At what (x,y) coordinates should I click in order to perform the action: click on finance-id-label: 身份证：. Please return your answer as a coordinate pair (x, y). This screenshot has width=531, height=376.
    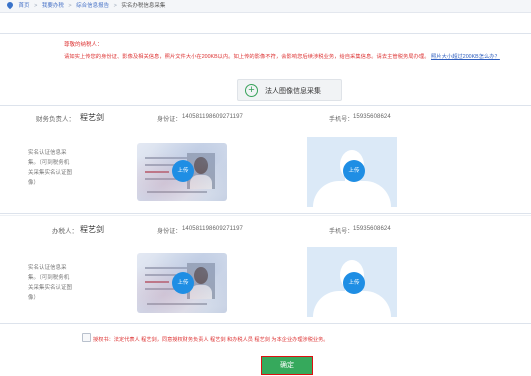
    Looking at the image, I should click on (169, 120).